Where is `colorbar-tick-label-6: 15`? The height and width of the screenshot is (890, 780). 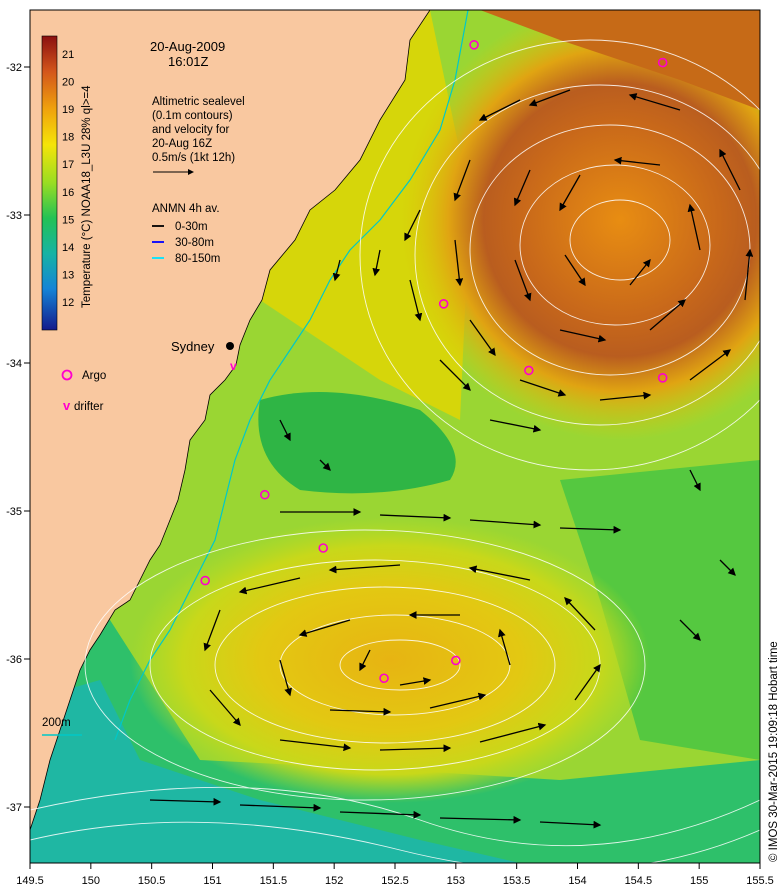
colorbar-tick-label-6: 15 is located at coordinates (68, 220).